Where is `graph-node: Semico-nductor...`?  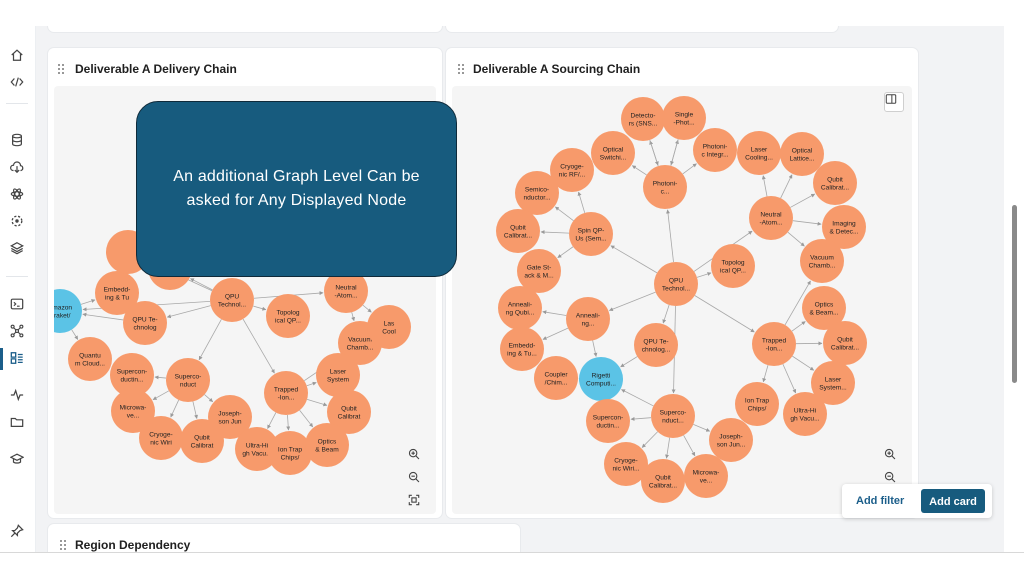
graph-node: Semico-nductor... is located at coordinates (537, 193).